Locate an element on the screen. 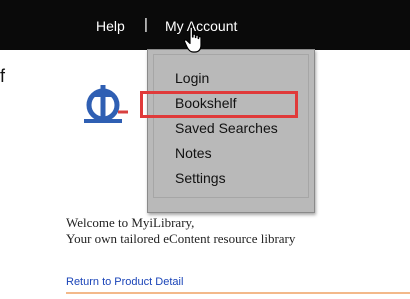 The image size is (410, 299). bookshelf-highlight-box is located at coordinates (219, 104).